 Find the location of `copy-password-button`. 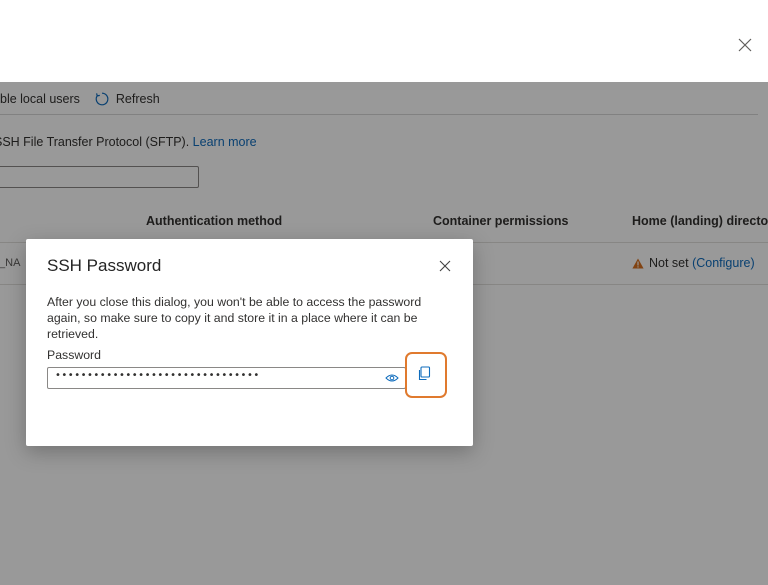

copy-password-button is located at coordinates (426, 375).